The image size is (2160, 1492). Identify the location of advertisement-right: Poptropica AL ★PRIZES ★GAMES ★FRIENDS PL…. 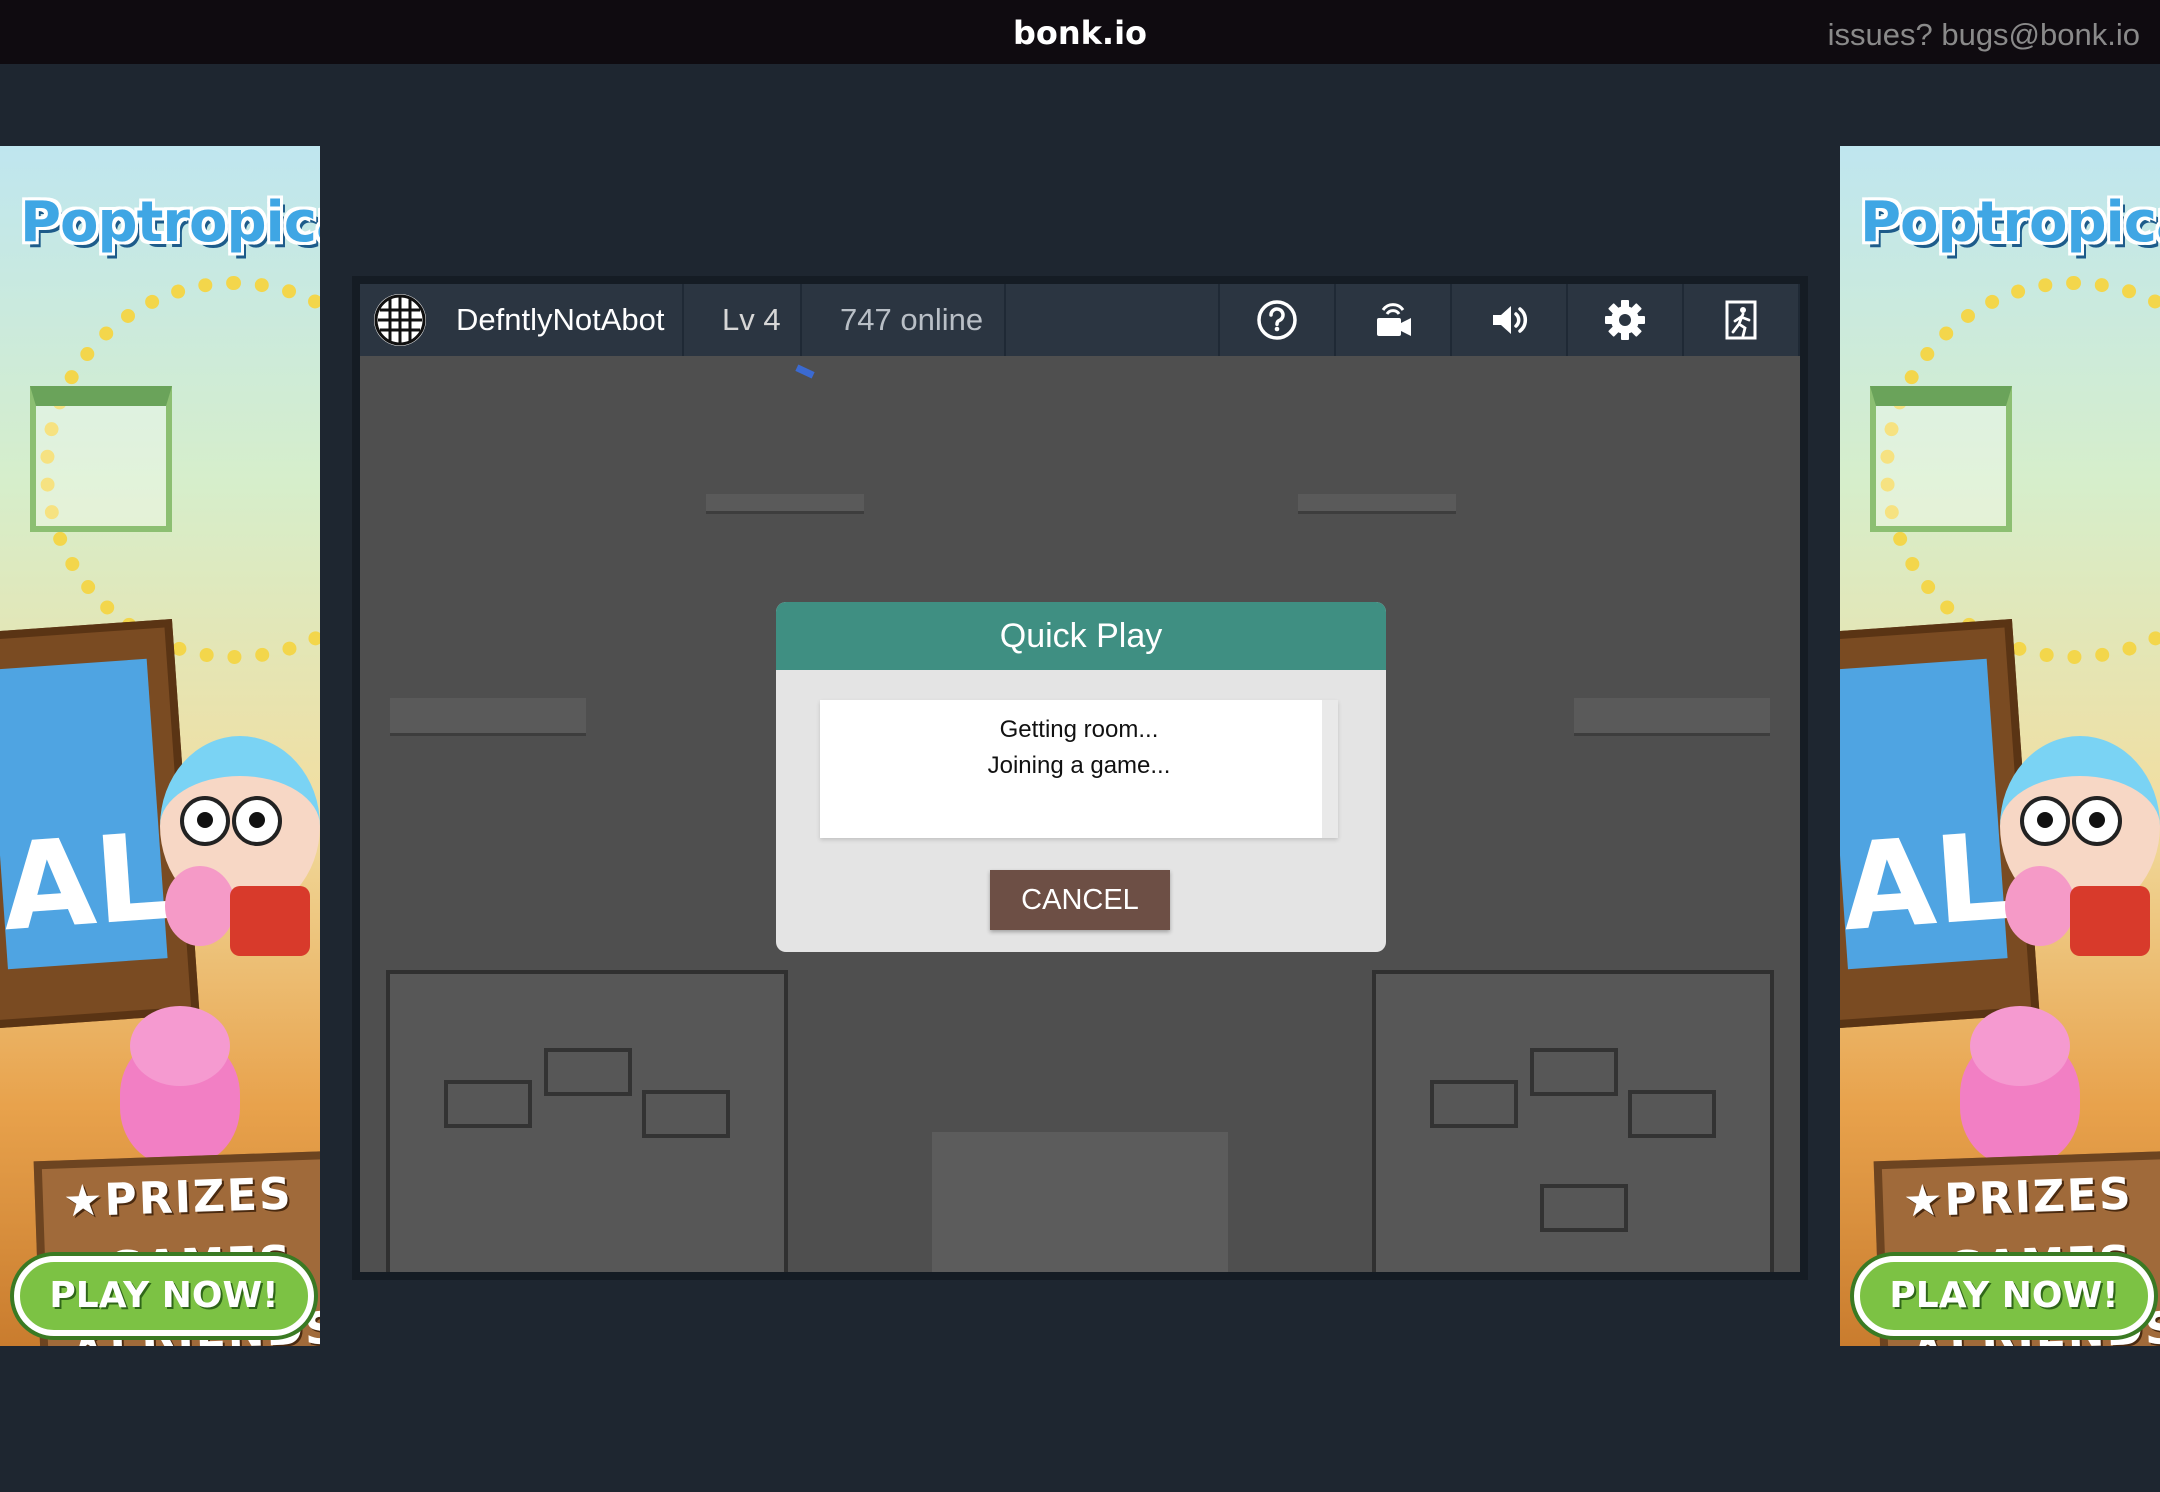
(2000, 746).